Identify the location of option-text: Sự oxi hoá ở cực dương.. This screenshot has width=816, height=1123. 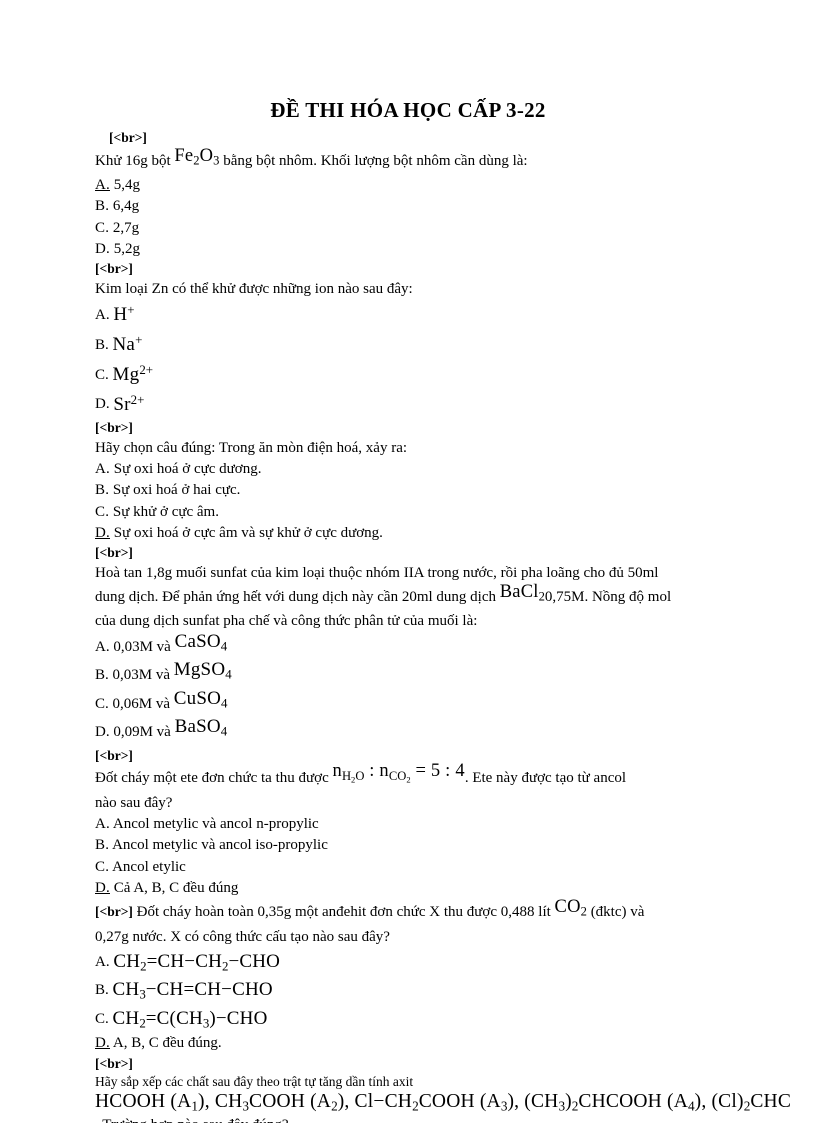
(187, 468).